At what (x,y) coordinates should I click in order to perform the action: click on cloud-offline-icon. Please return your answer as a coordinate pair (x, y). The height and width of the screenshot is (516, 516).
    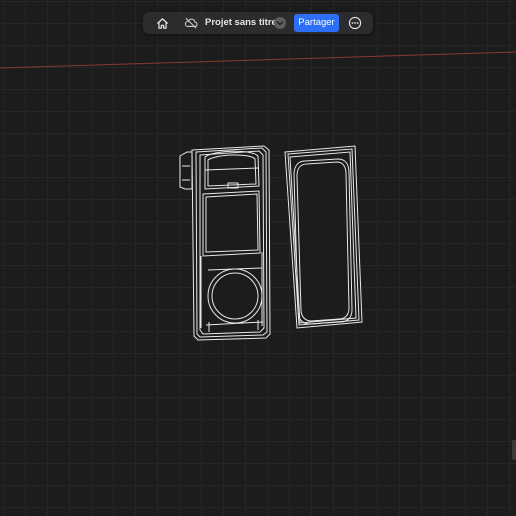
    Looking at the image, I should click on (191, 23).